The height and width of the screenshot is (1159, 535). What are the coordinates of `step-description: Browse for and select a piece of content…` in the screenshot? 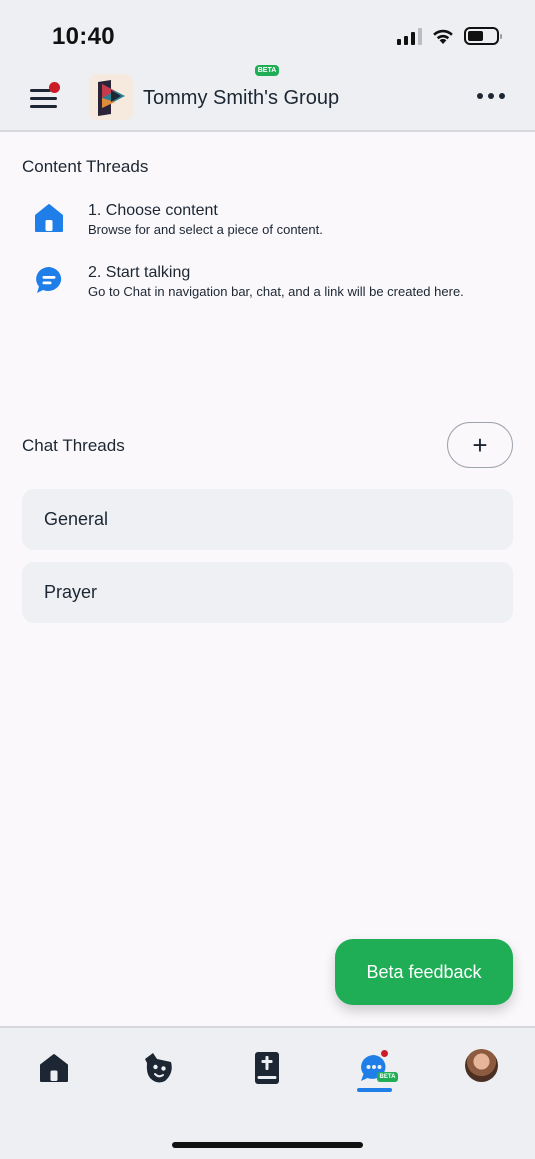 It's located at (205, 229).